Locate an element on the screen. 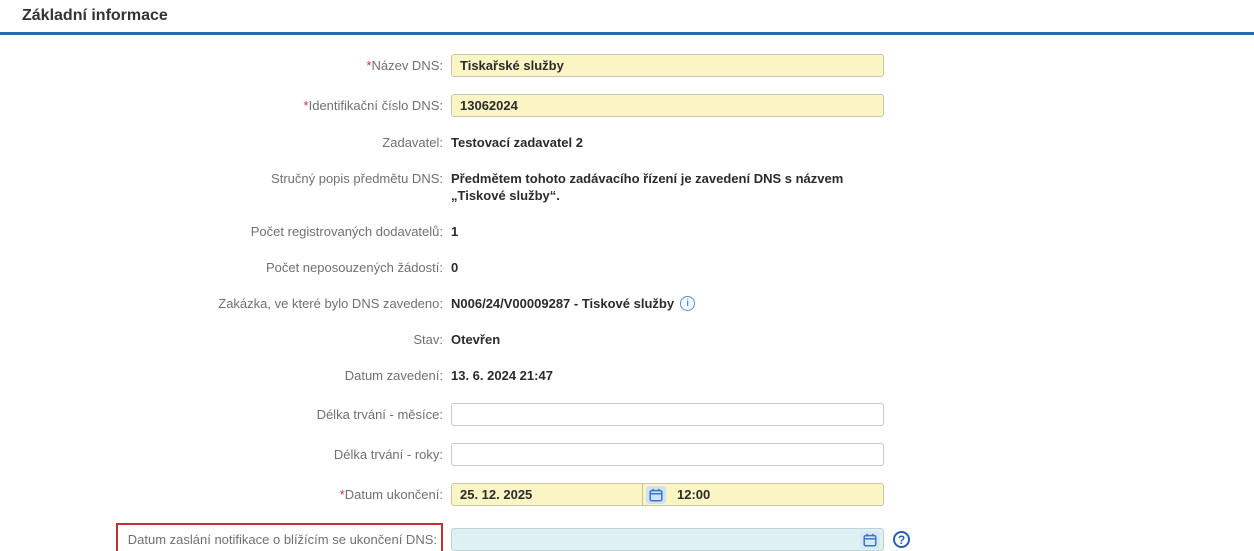 This screenshot has width=1254, height=551. form-row-zadavatel: Zadavatel: Testovací zadavatel 2 is located at coordinates (627, 142).